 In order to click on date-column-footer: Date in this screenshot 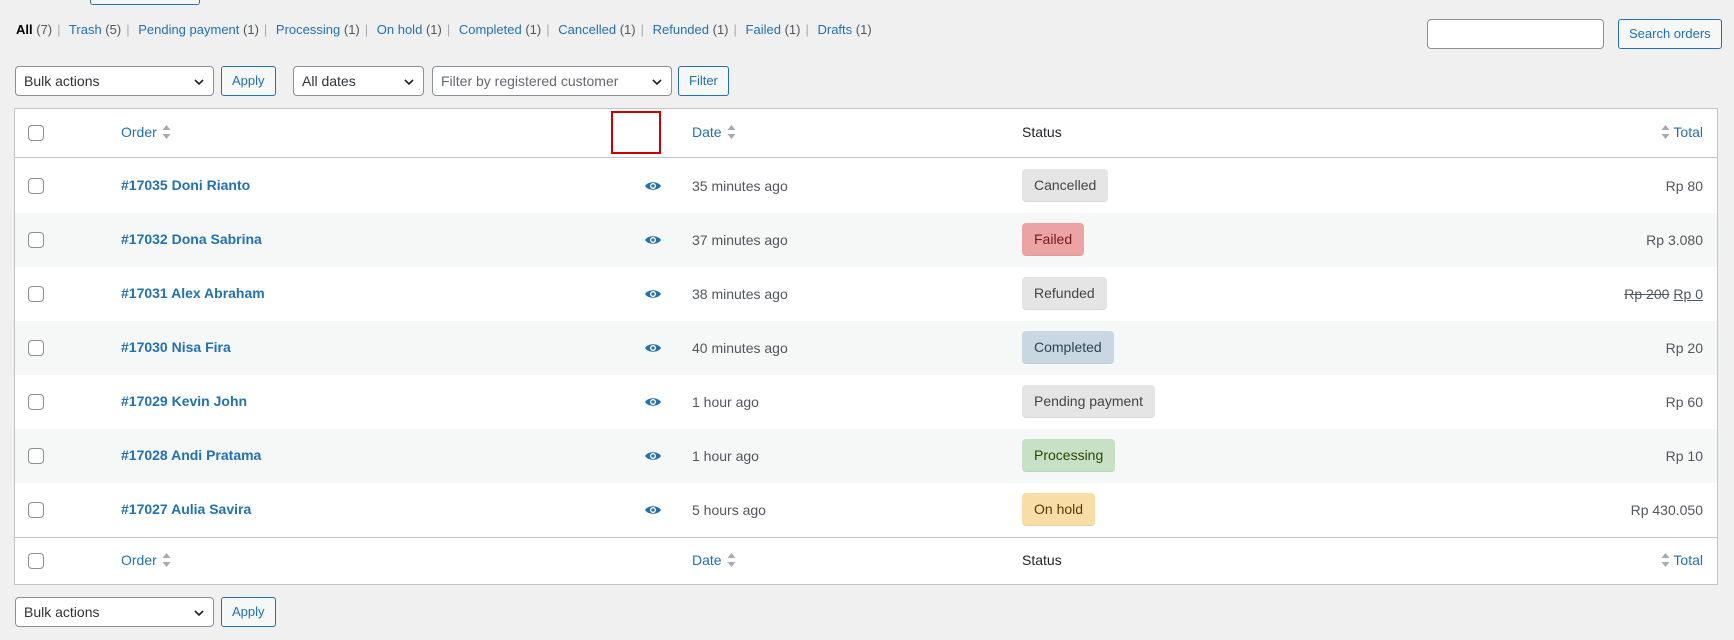, I will do `click(714, 560)`.